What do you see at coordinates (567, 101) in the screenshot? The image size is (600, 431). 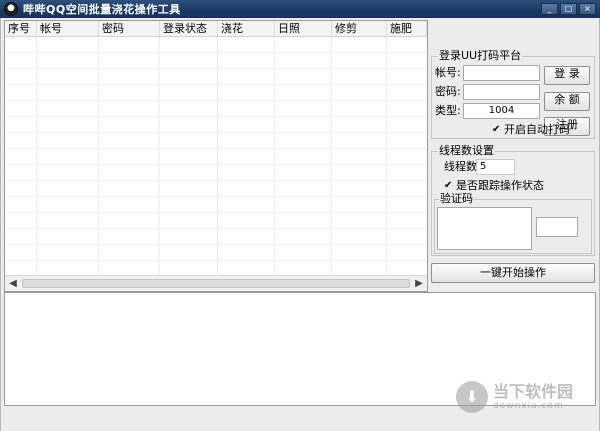 I see `balance-button: 余 额` at bounding box center [567, 101].